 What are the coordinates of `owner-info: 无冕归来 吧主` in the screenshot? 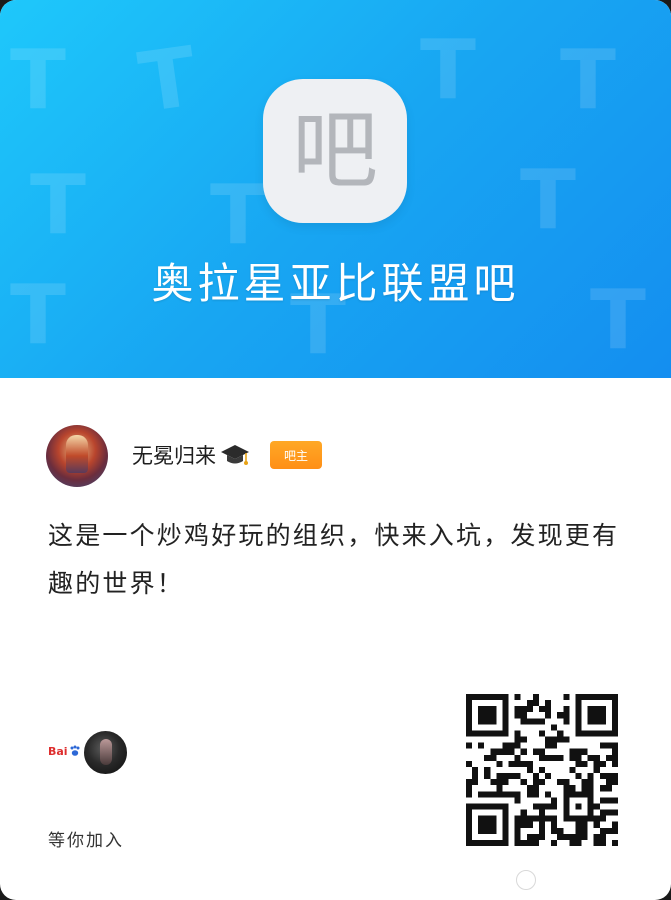 It's located at (227, 455).